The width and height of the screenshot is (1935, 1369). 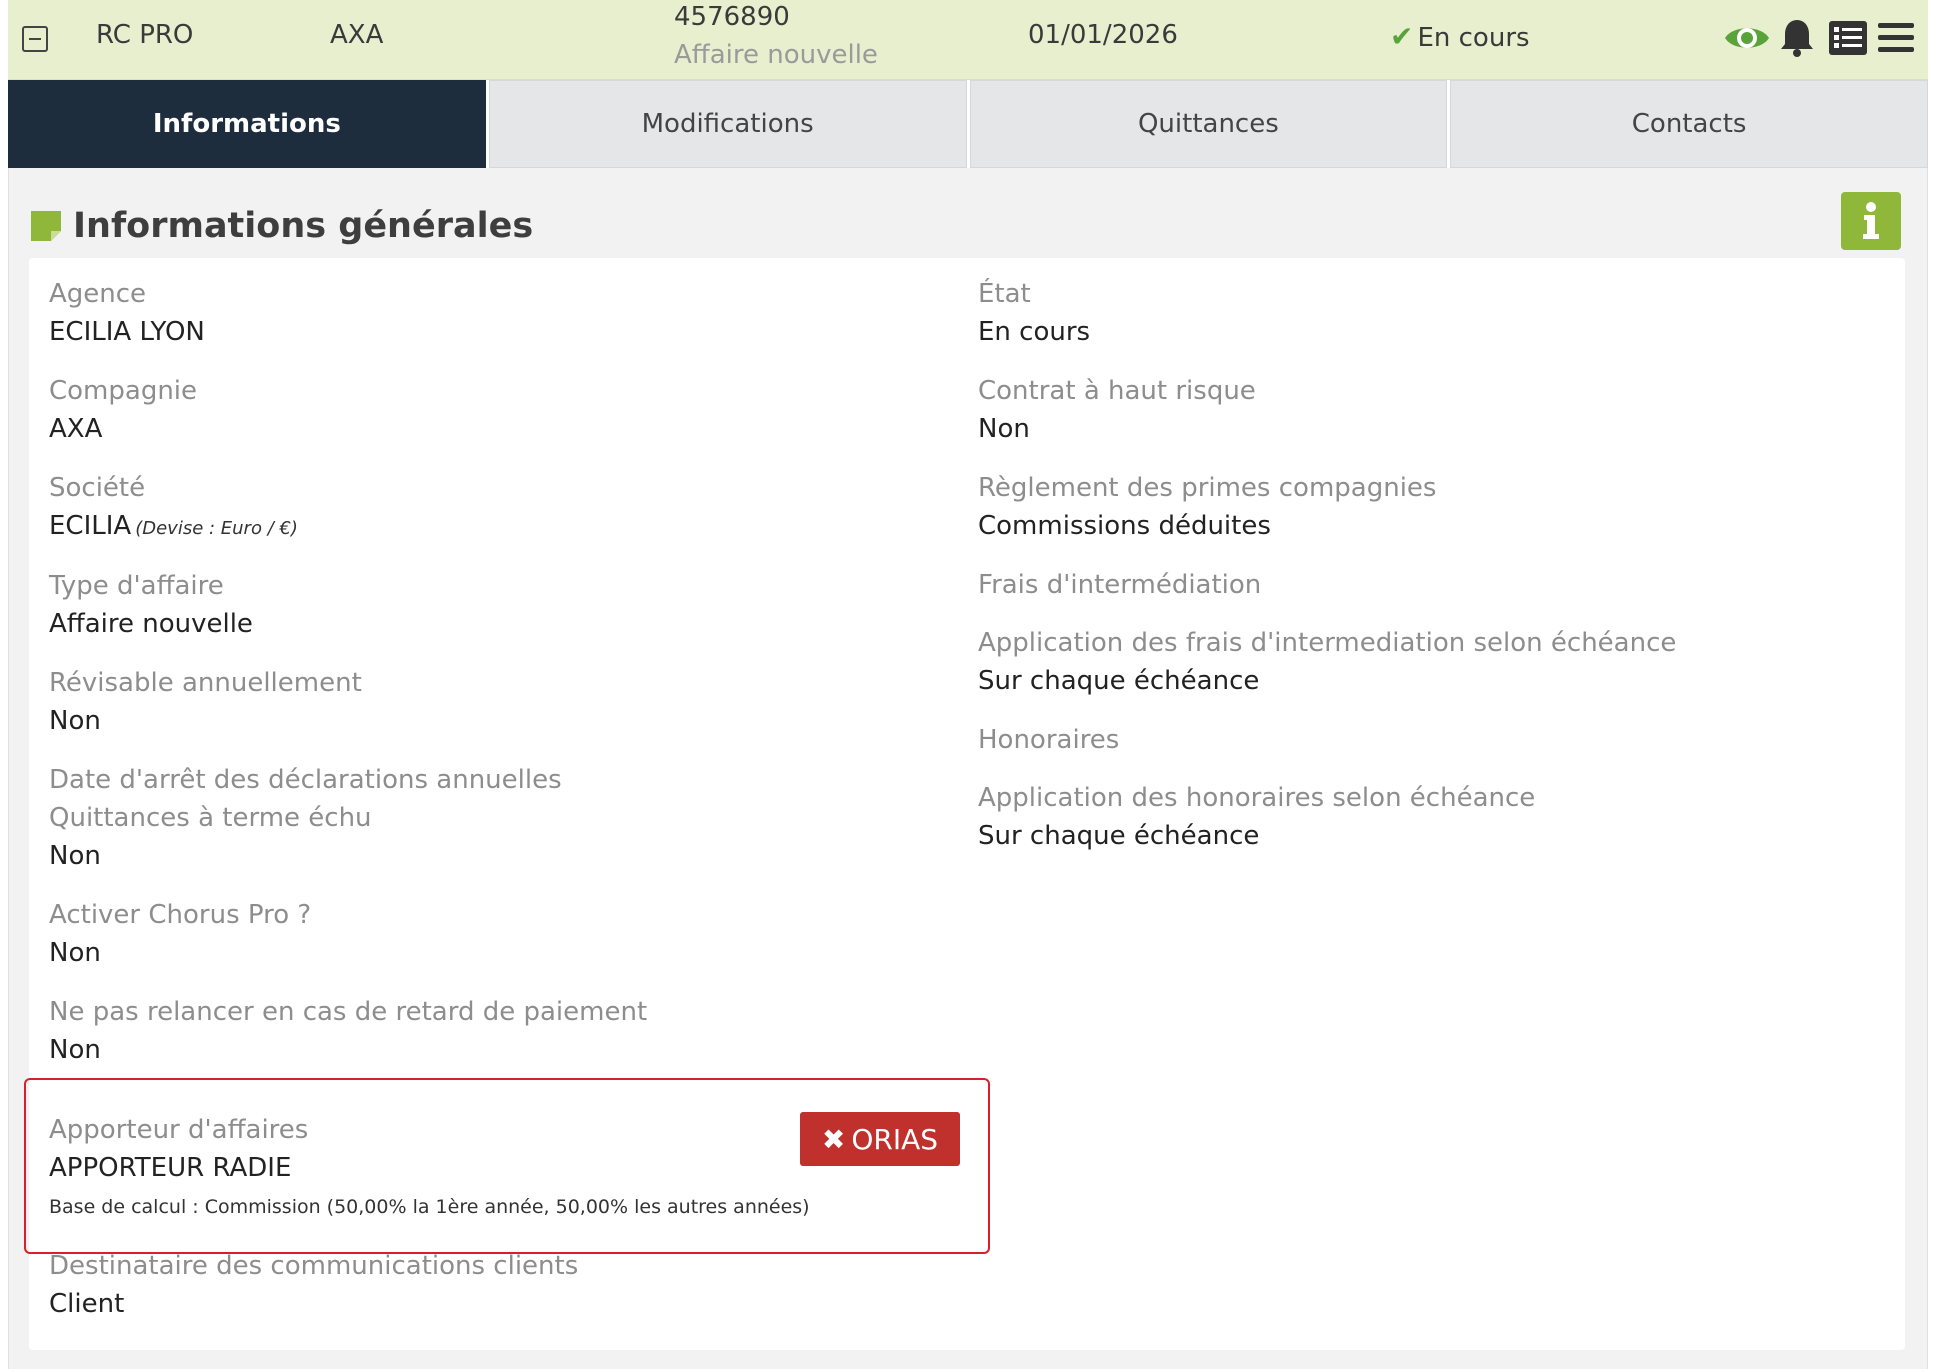 What do you see at coordinates (210, 818) in the screenshot?
I see `field-label: Quittances à terme échu` at bounding box center [210, 818].